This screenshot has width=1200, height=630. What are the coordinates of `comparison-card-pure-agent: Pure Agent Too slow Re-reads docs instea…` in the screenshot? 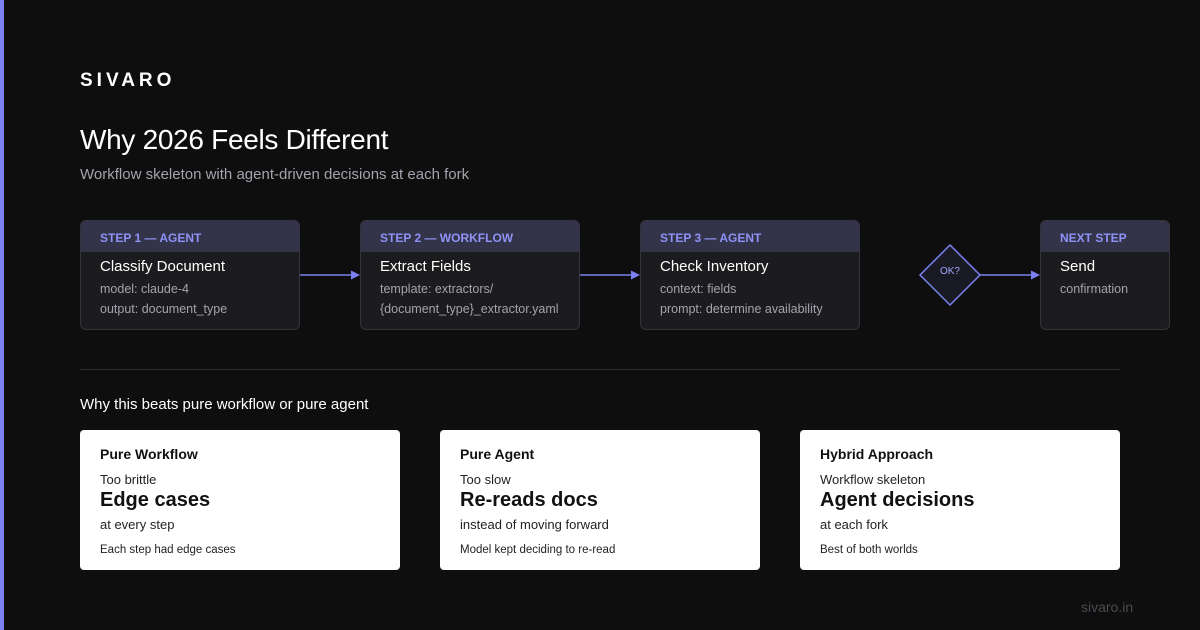 It's located at (600, 500).